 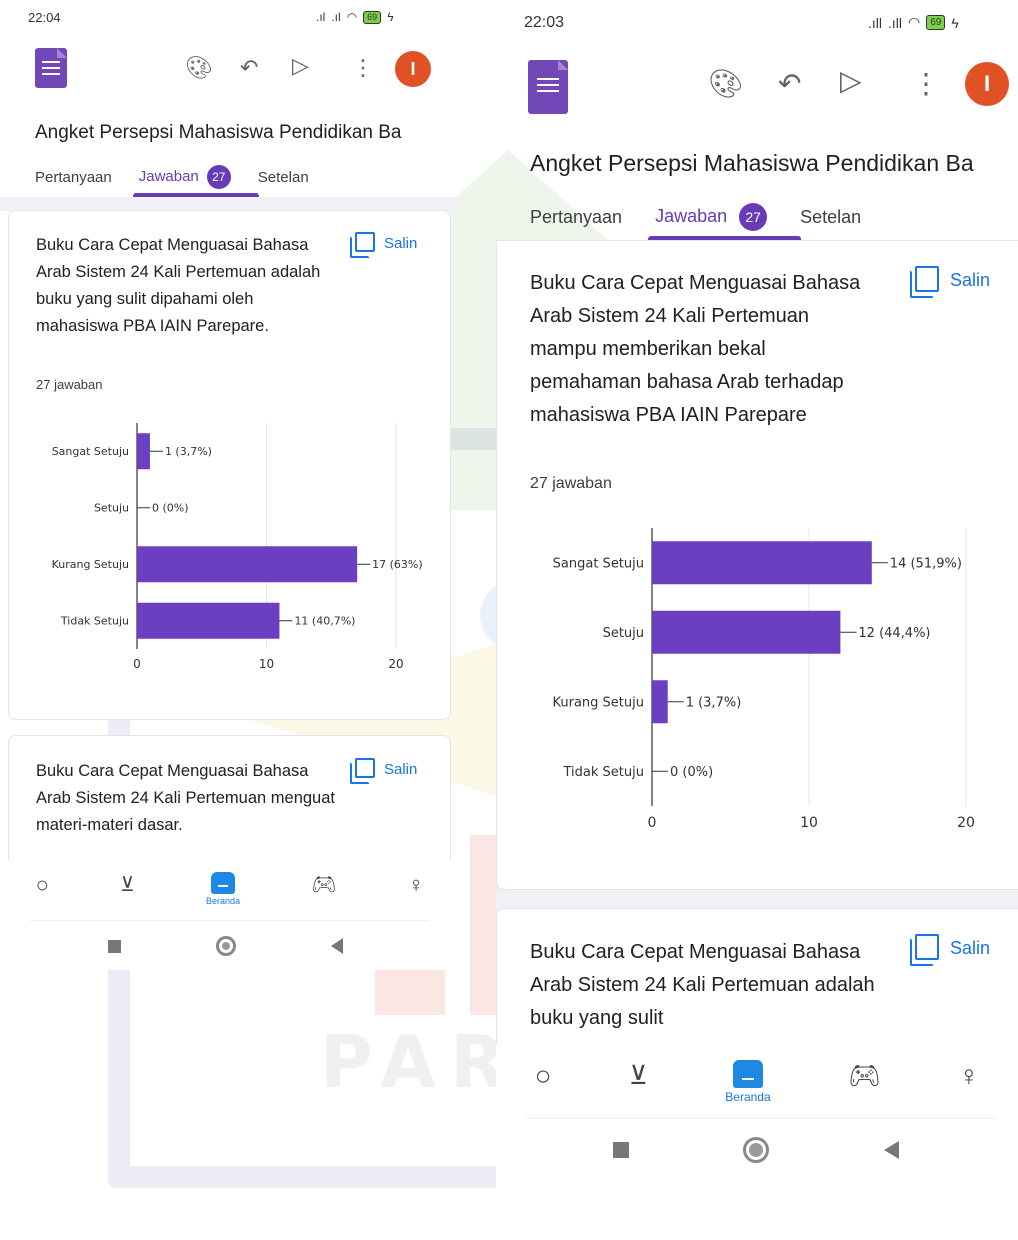 I want to click on system-nav-bar, so click(x=225, y=946).